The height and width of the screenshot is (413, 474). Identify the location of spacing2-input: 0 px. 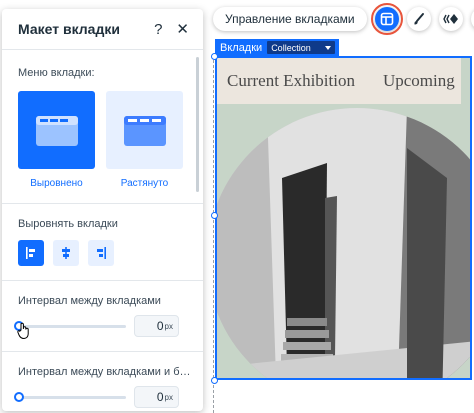
(156, 397).